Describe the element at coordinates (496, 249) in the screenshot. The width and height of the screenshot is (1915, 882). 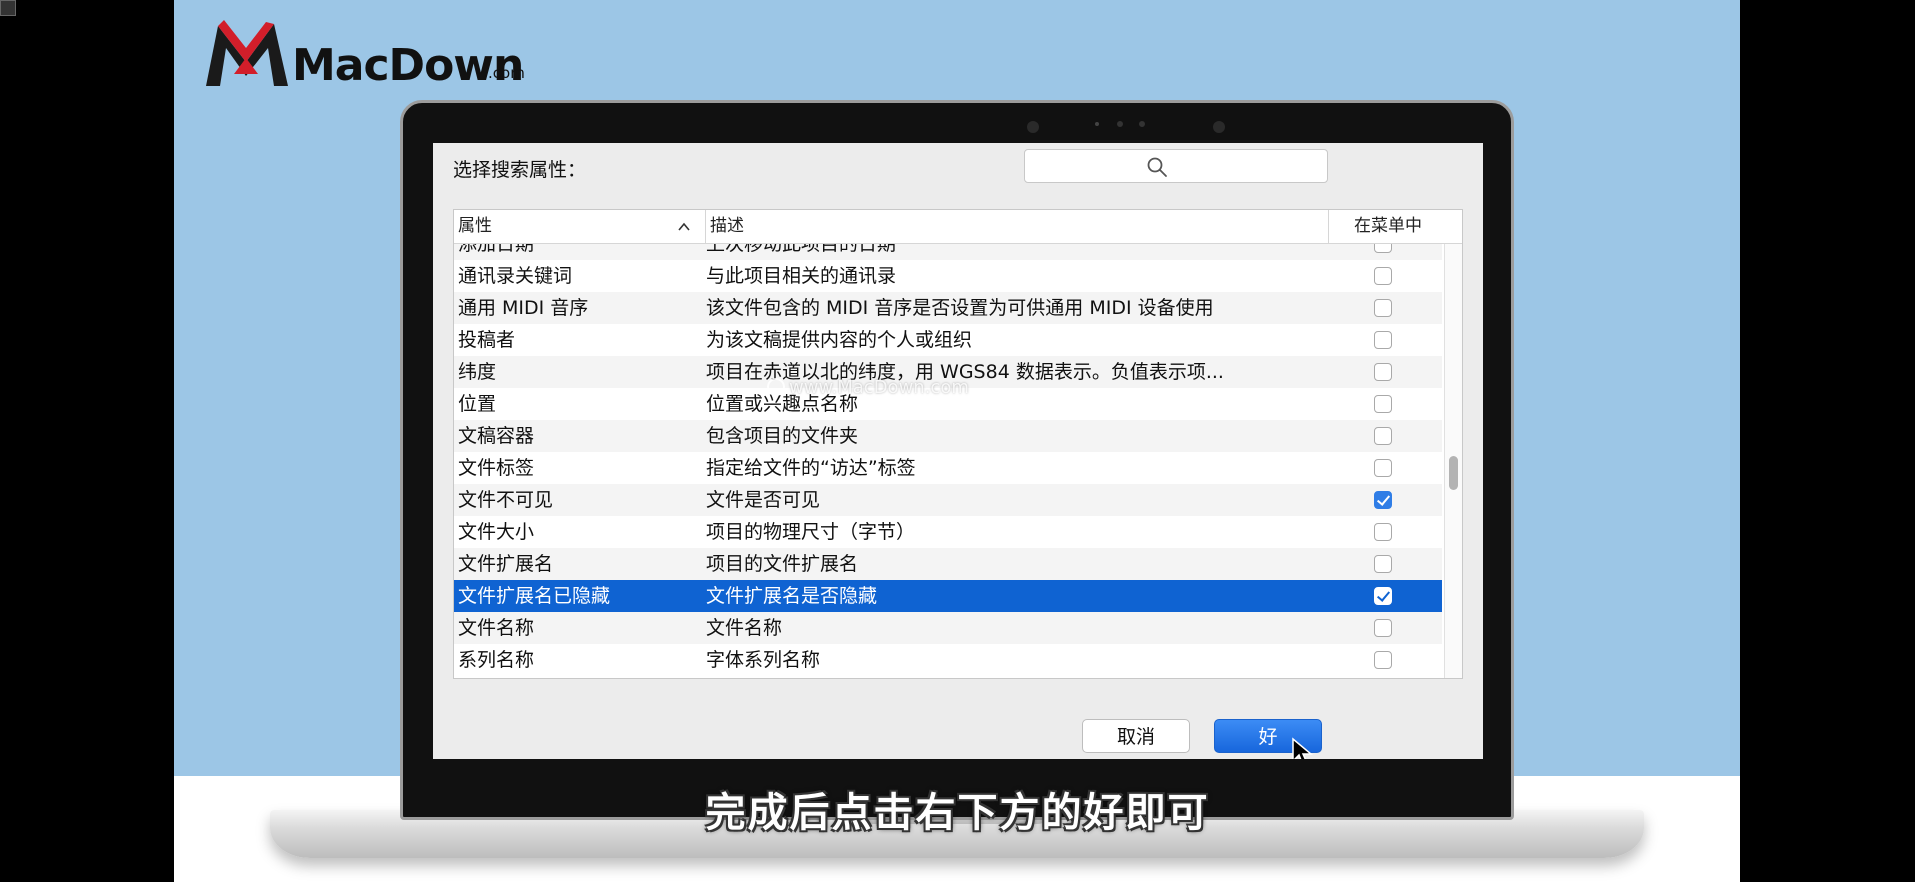
I see `cell-attribute: 添加日期` at that location.